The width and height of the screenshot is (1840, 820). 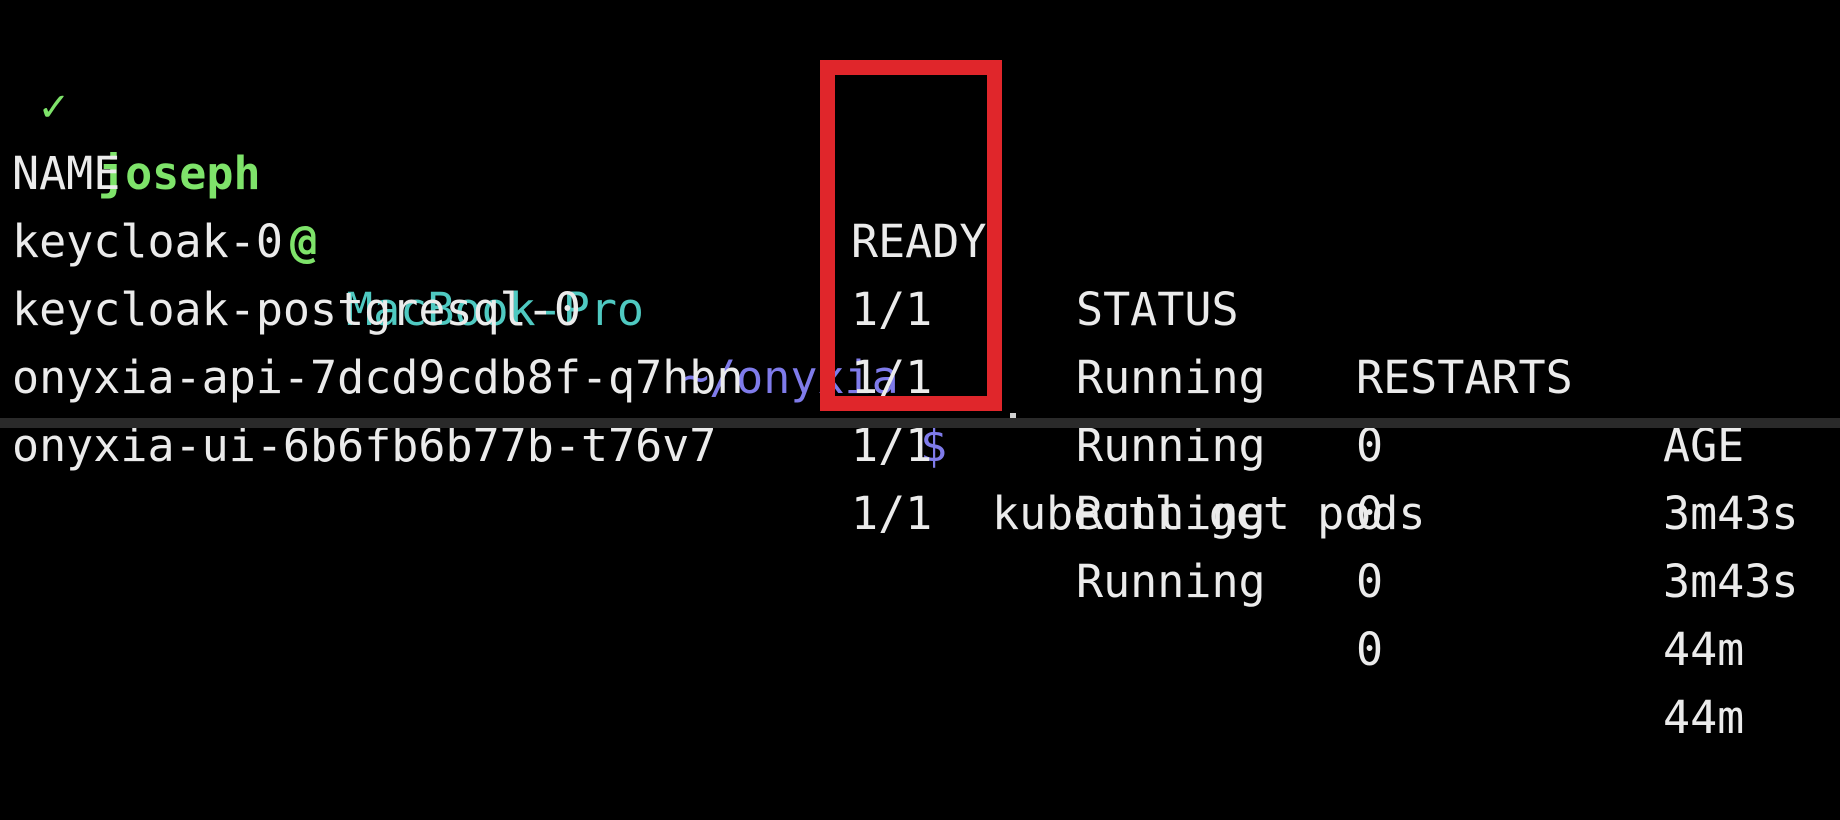 What do you see at coordinates (920, 423) in the screenshot?
I see `terminal-bottom-edge` at bounding box center [920, 423].